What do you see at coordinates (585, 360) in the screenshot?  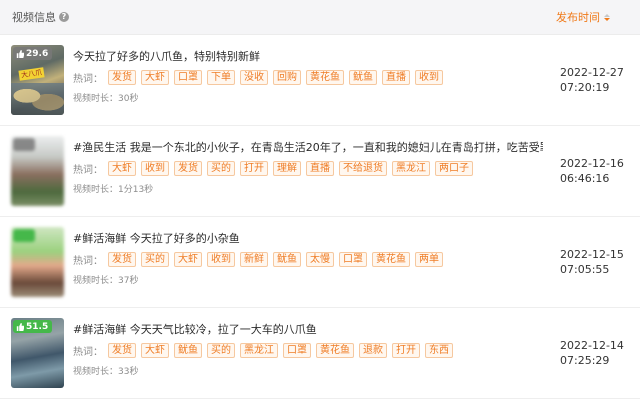 I see `publish-time: 07:25:29` at bounding box center [585, 360].